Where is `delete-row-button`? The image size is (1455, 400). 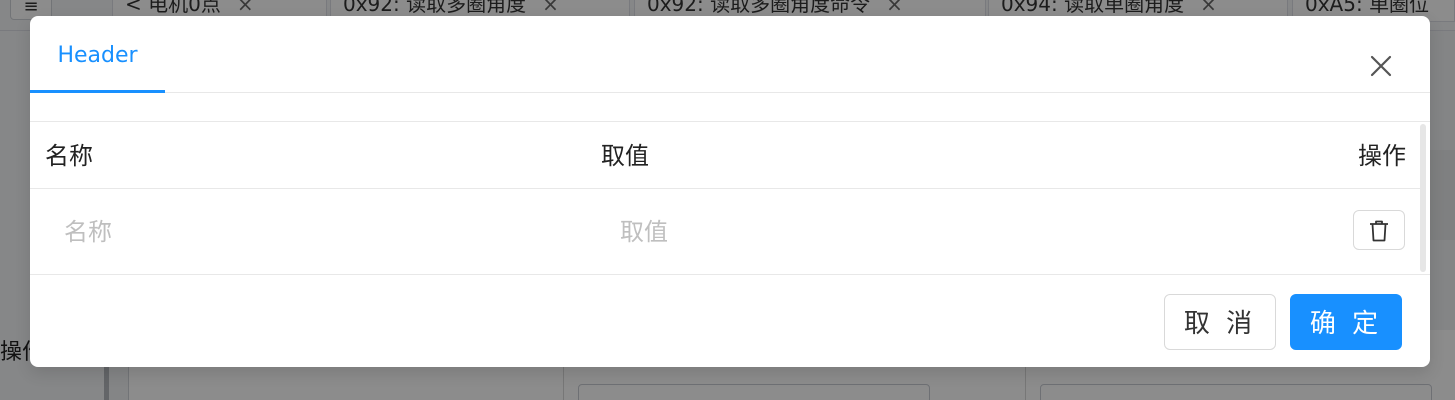
delete-row-button is located at coordinates (1379, 230).